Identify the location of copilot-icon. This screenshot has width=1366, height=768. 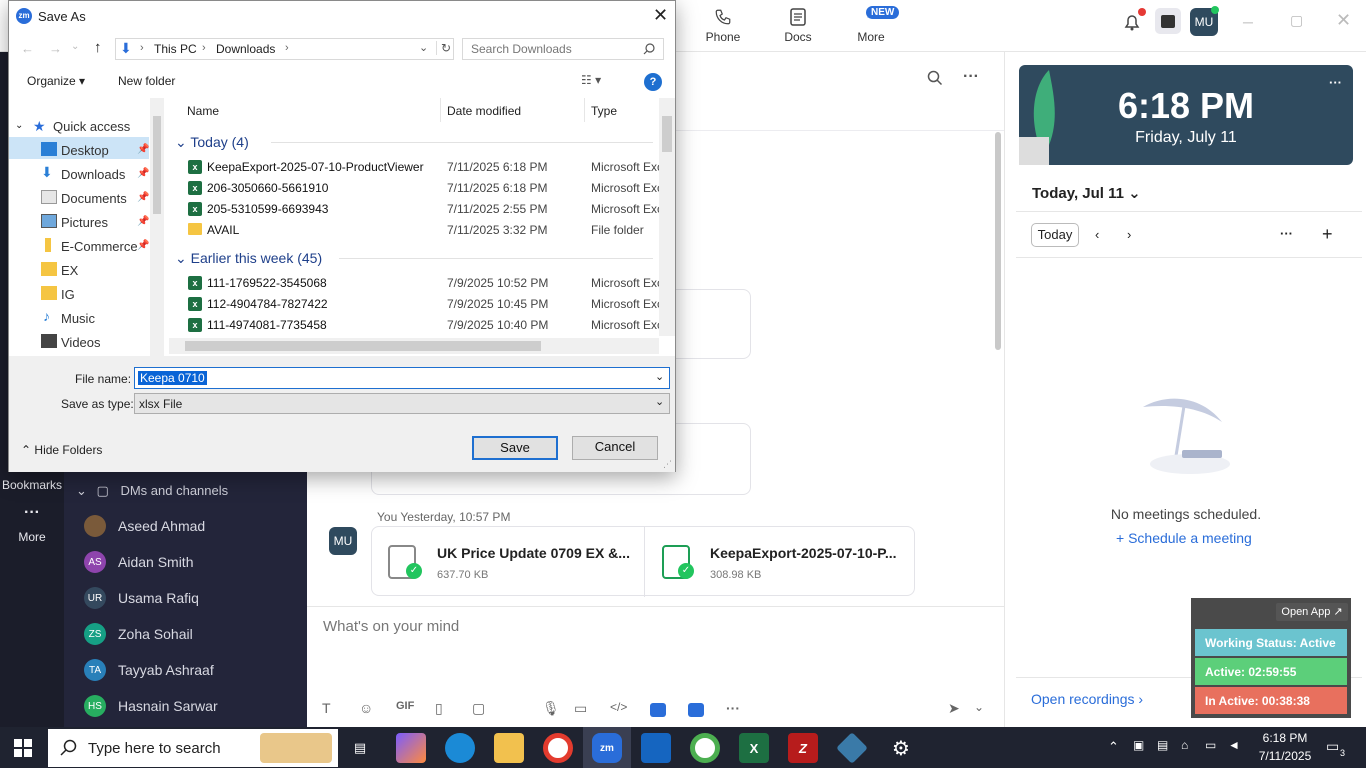
(411, 748).